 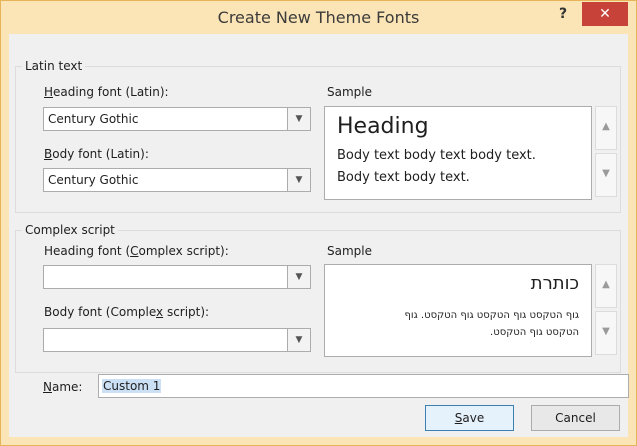 I want to click on complex-body-font-label: Body font (Complex script):, so click(x=127, y=312).